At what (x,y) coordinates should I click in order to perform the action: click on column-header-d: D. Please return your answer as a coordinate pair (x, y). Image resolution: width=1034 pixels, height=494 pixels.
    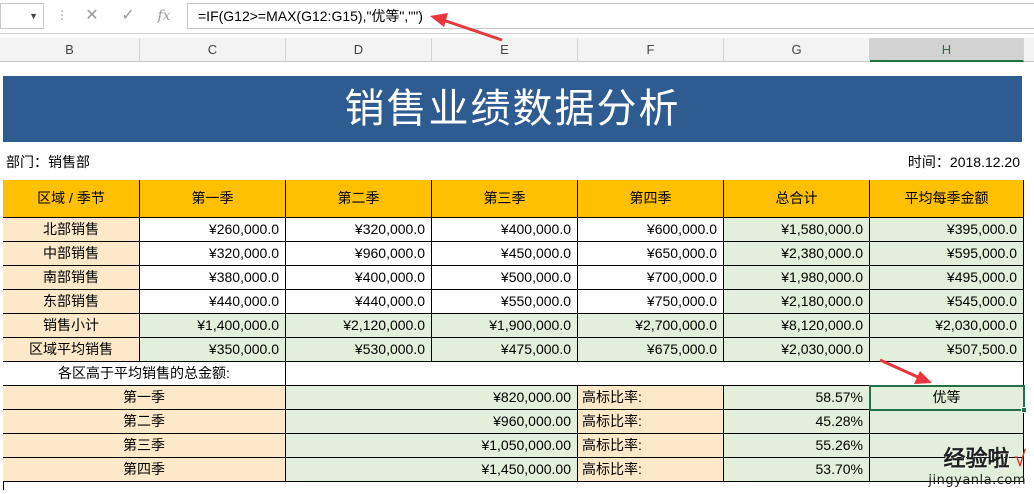
    Looking at the image, I should click on (359, 50).